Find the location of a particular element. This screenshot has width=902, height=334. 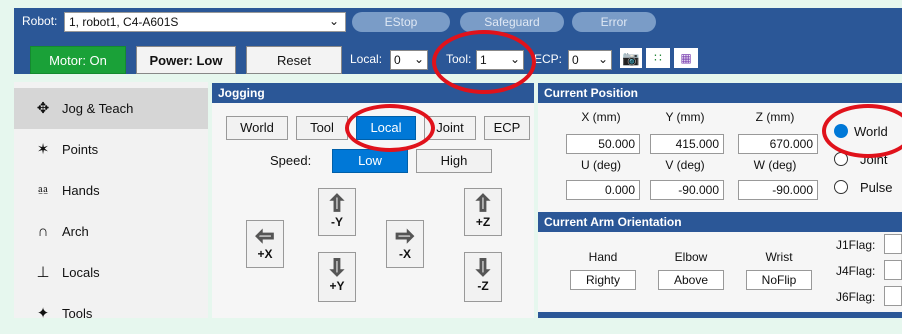

x-label: X (mm) is located at coordinates (601, 117).